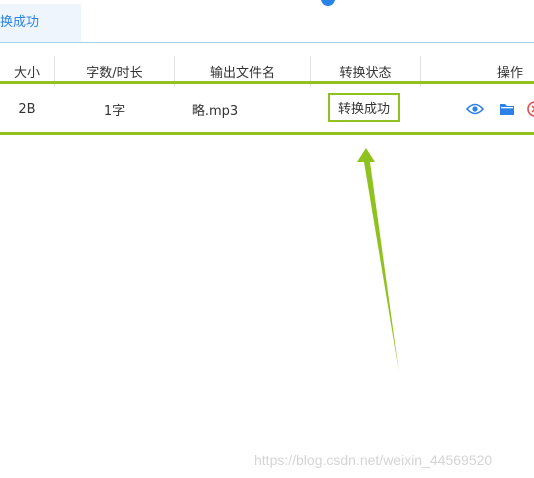 Image resolution: width=534 pixels, height=478 pixels. What do you see at coordinates (373, 460) in the screenshot?
I see `watermark: https://blog.csdn.net/weixin_44569520` at bounding box center [373, 460].